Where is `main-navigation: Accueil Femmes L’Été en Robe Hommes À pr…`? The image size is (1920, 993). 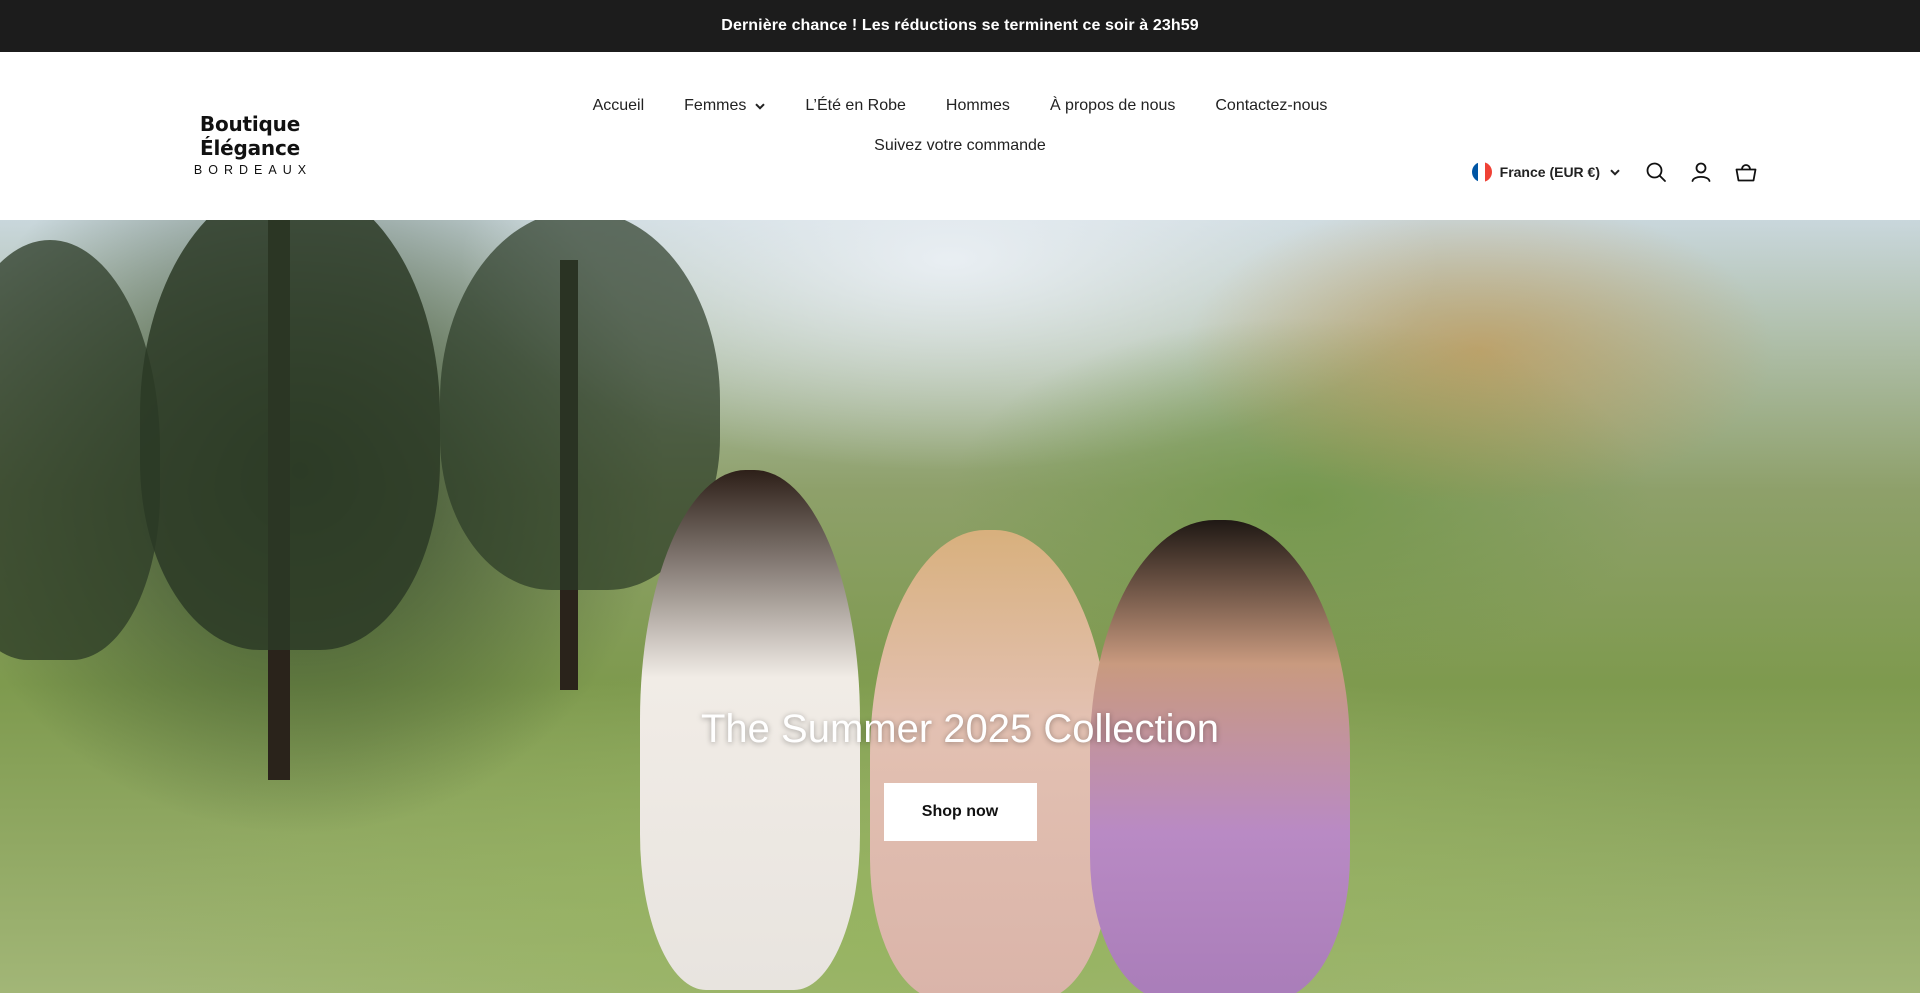
main-navigation: Accueil Femmes L’Été en Robe Hommes À pr… is located at coordinates (960, 126).